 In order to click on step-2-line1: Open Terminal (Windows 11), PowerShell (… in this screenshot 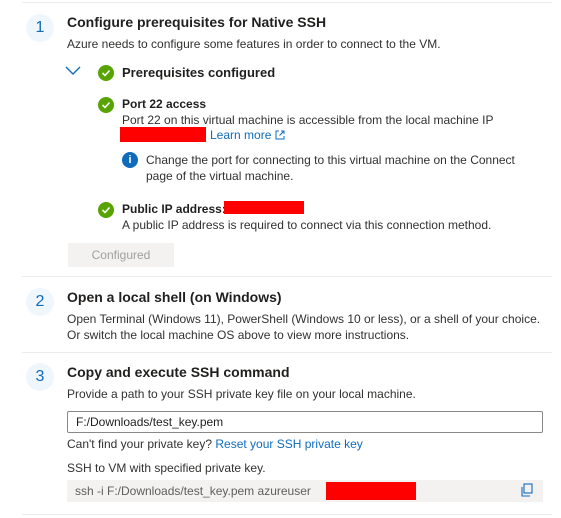, I will do `click(304, 319)`.